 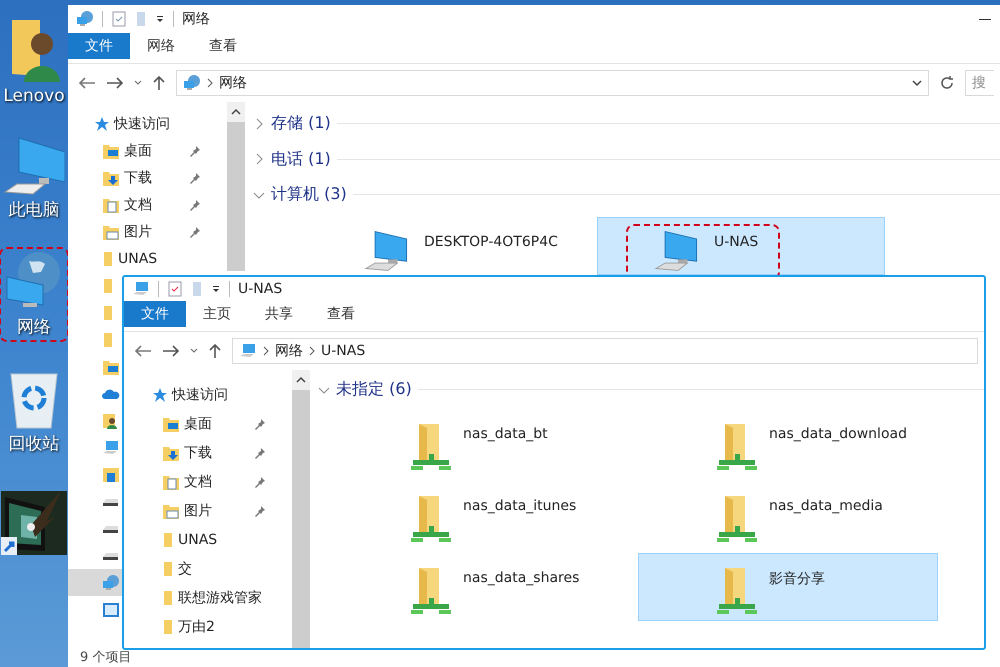 What do you see at coordinates (788, 443) in the screenshot?
I see `file-item: nas_data_download` at bounding box center [788, 443].